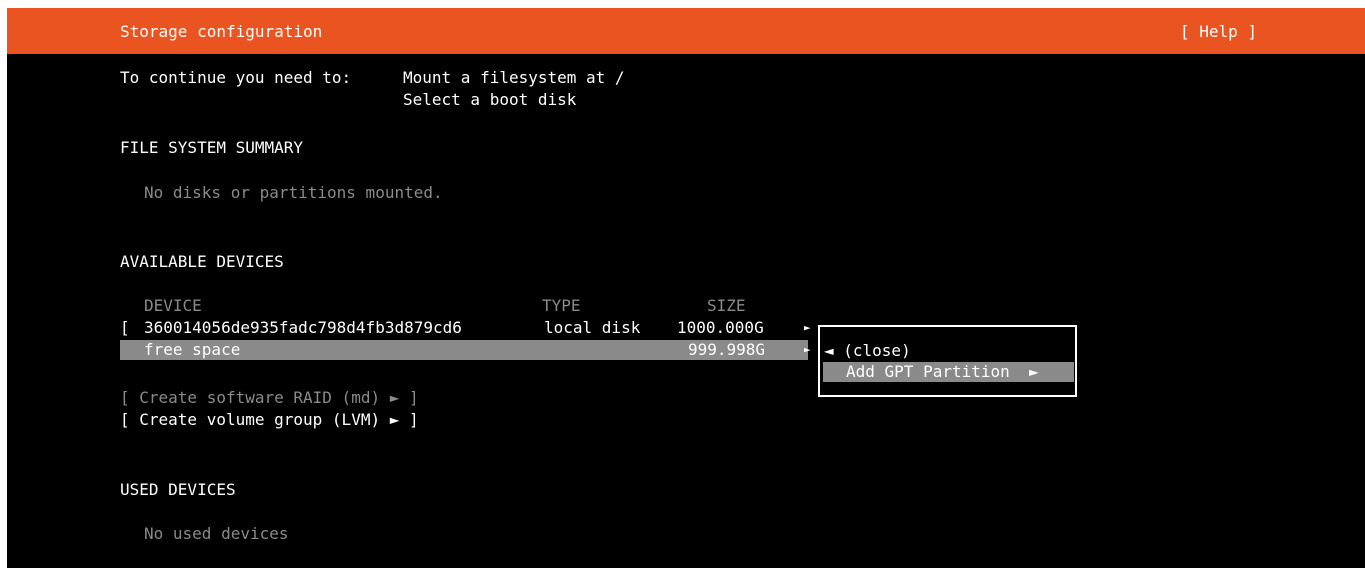 This screenshot has height=568, width=1365. I want to click on title-bar: Storage configuration [ Help ], so click(686, 31).